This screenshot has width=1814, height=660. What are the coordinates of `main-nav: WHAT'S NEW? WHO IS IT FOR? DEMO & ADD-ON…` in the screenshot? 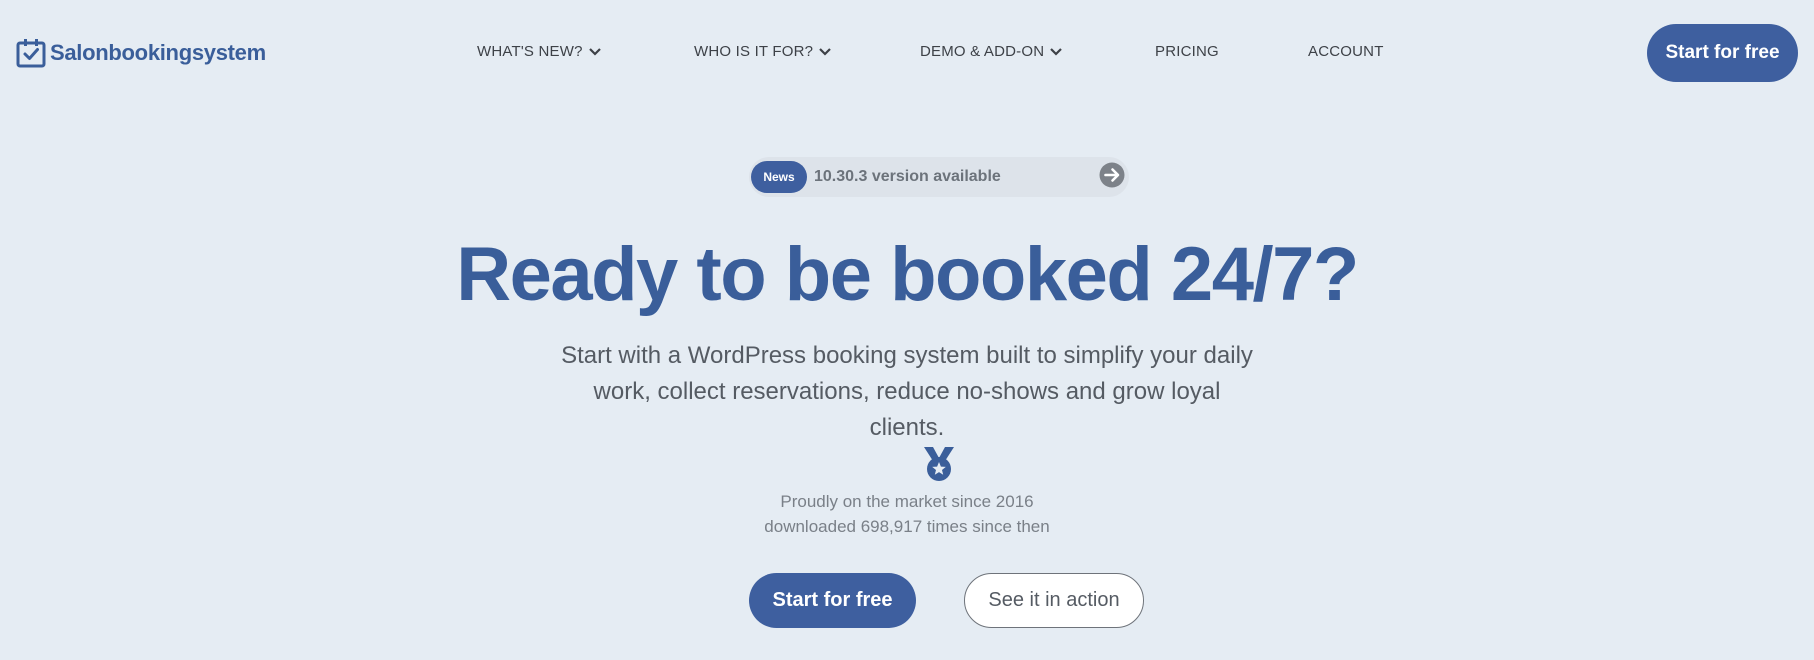 It's located at (907, 55).